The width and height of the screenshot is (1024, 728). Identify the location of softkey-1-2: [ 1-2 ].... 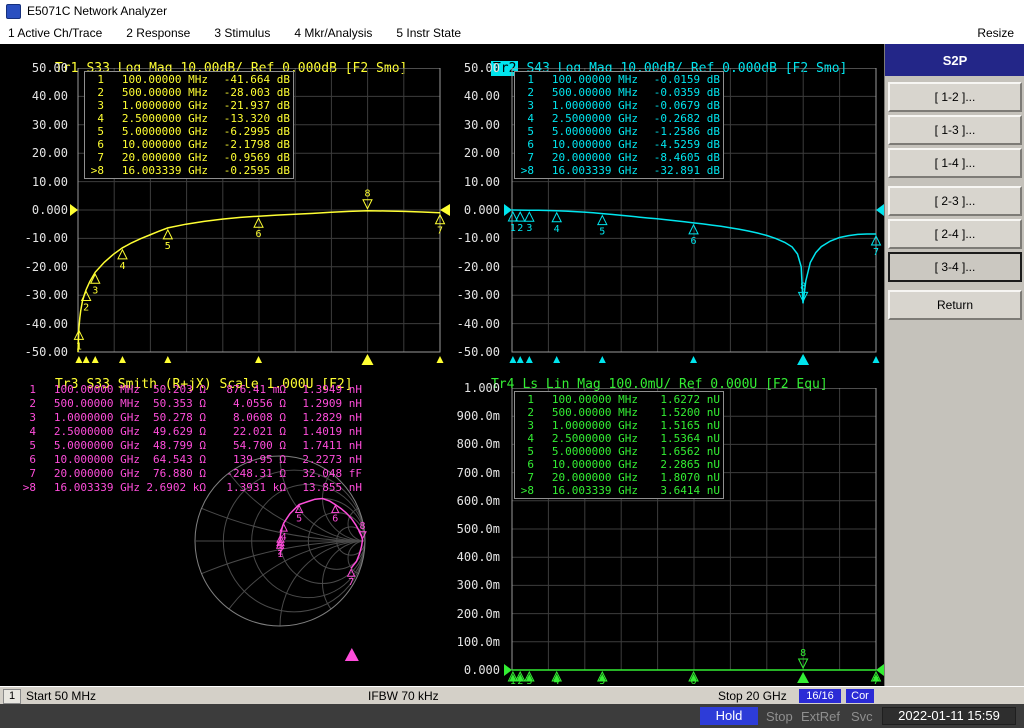
(955, 97).